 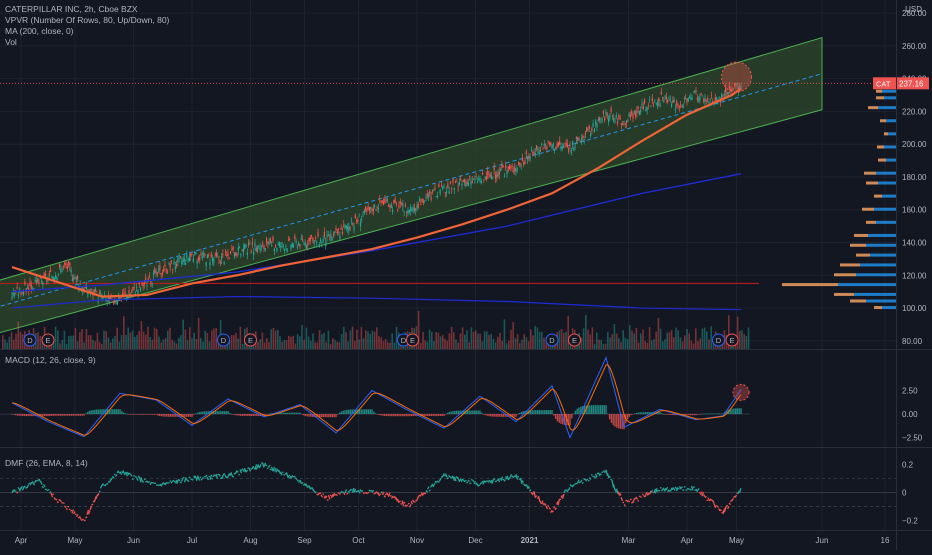 What do you see at coordinates (46, 463) in the screenshot?
I see `dmf-legend: DMF (26, EMA, 8, 14)` at bounding box center [46, 463].